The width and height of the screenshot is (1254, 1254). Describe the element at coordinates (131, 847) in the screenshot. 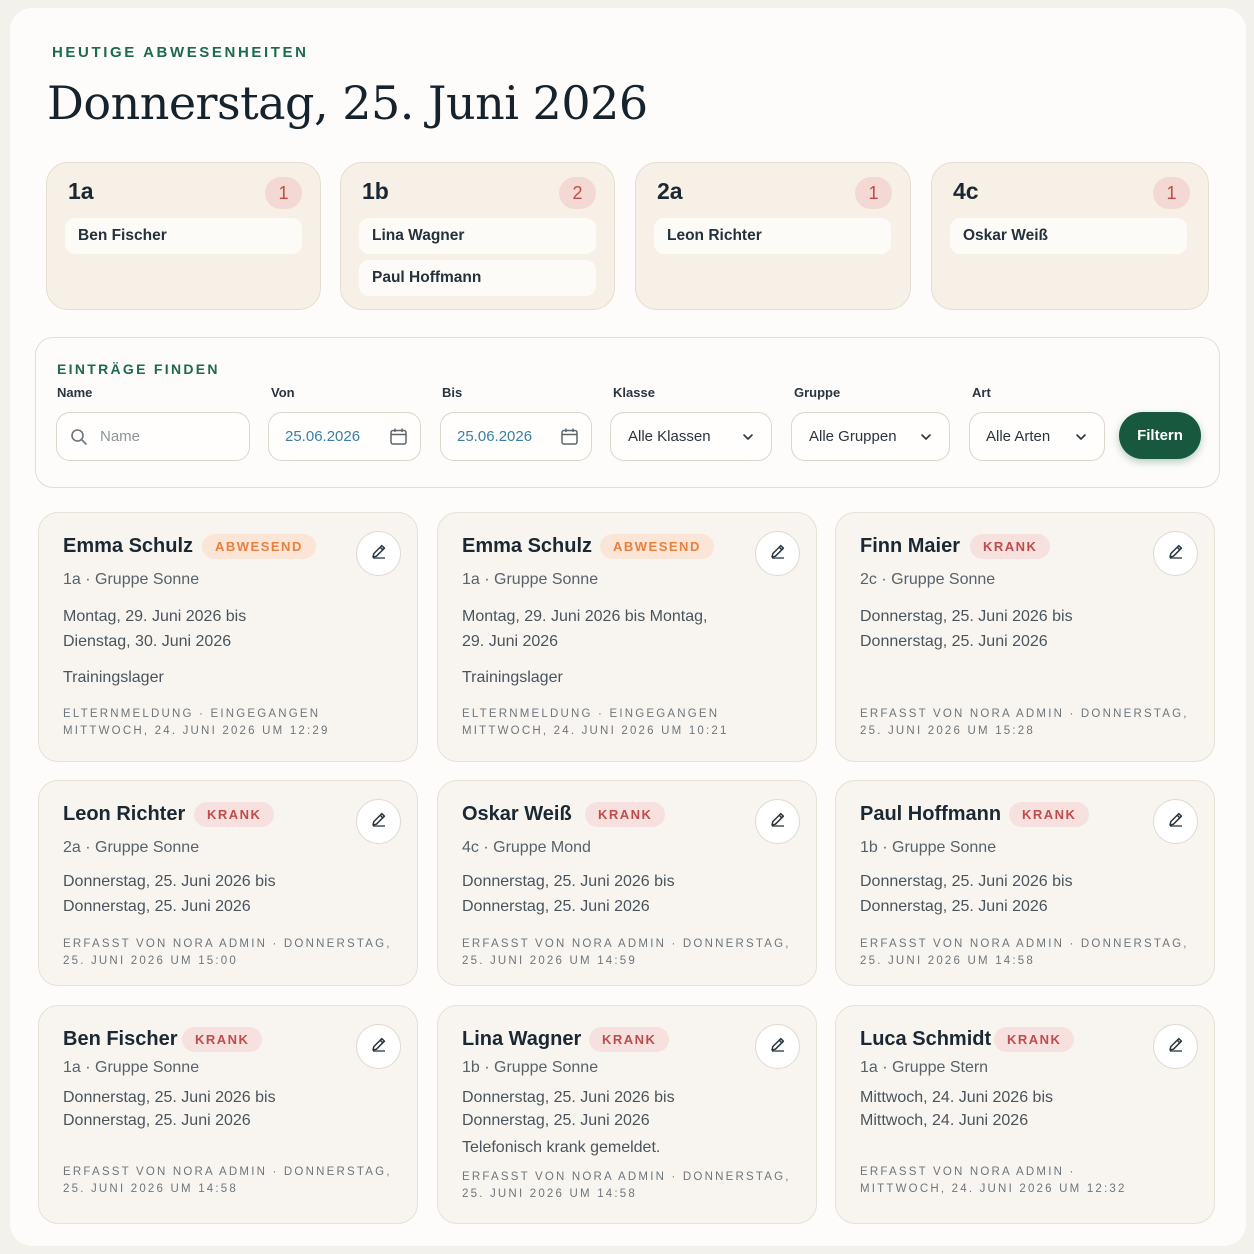

I see `entry-class-group: 2a · Gruppe Sonne` at that location.